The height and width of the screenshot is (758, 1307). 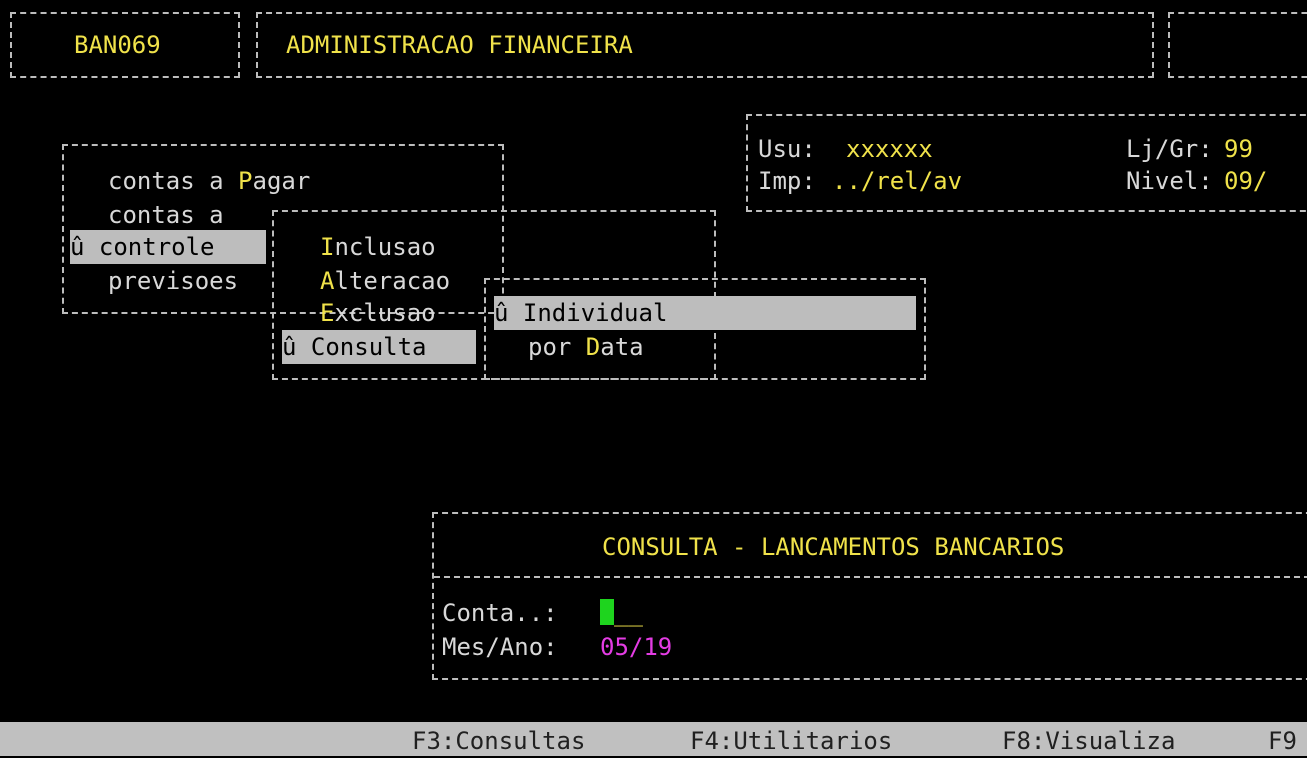 I want to click on store-label: Lj/Gr:, so click(x=1169, y=149).